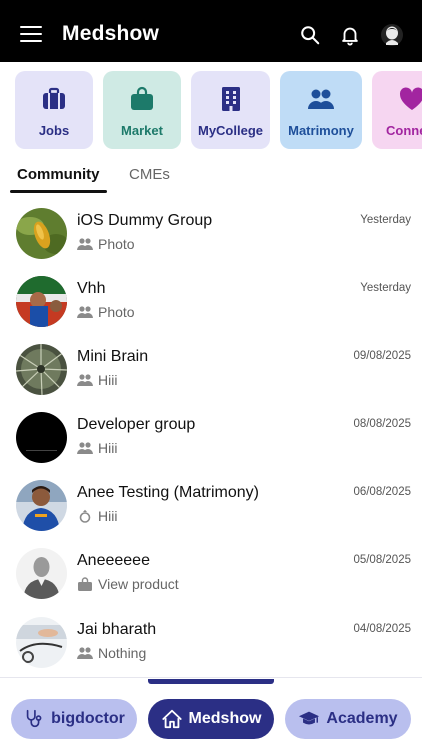  What do you see at coordinates (404, 130) in the screenshot?
I see `category-label: Connect` at bounding box center [404, 130].